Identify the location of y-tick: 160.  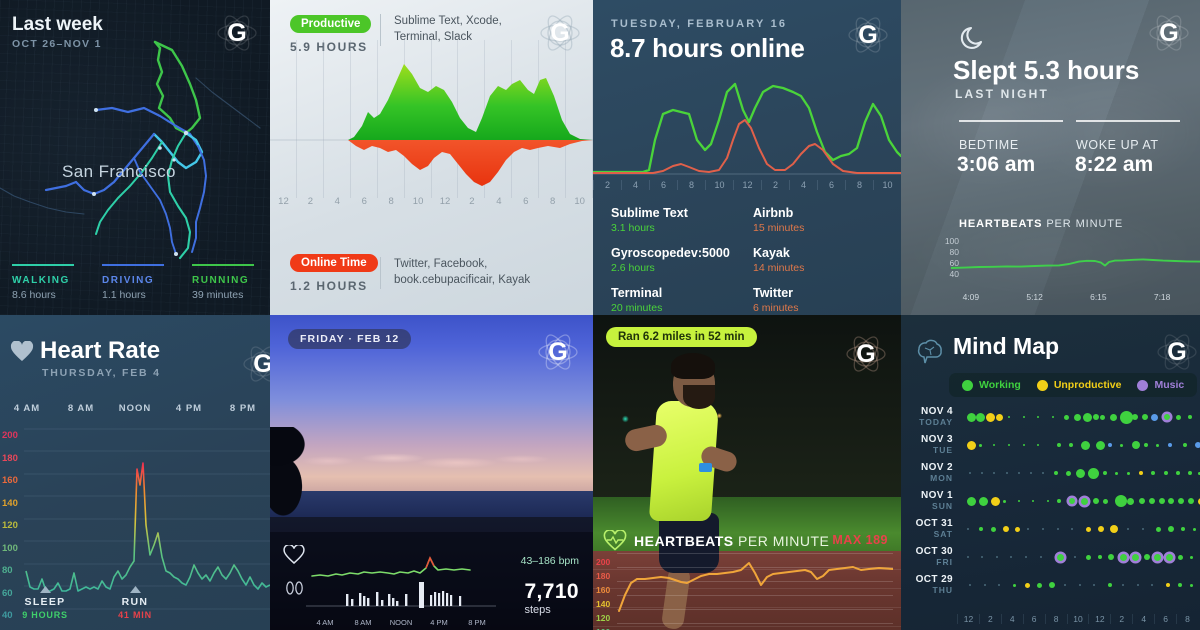
(603, 590).